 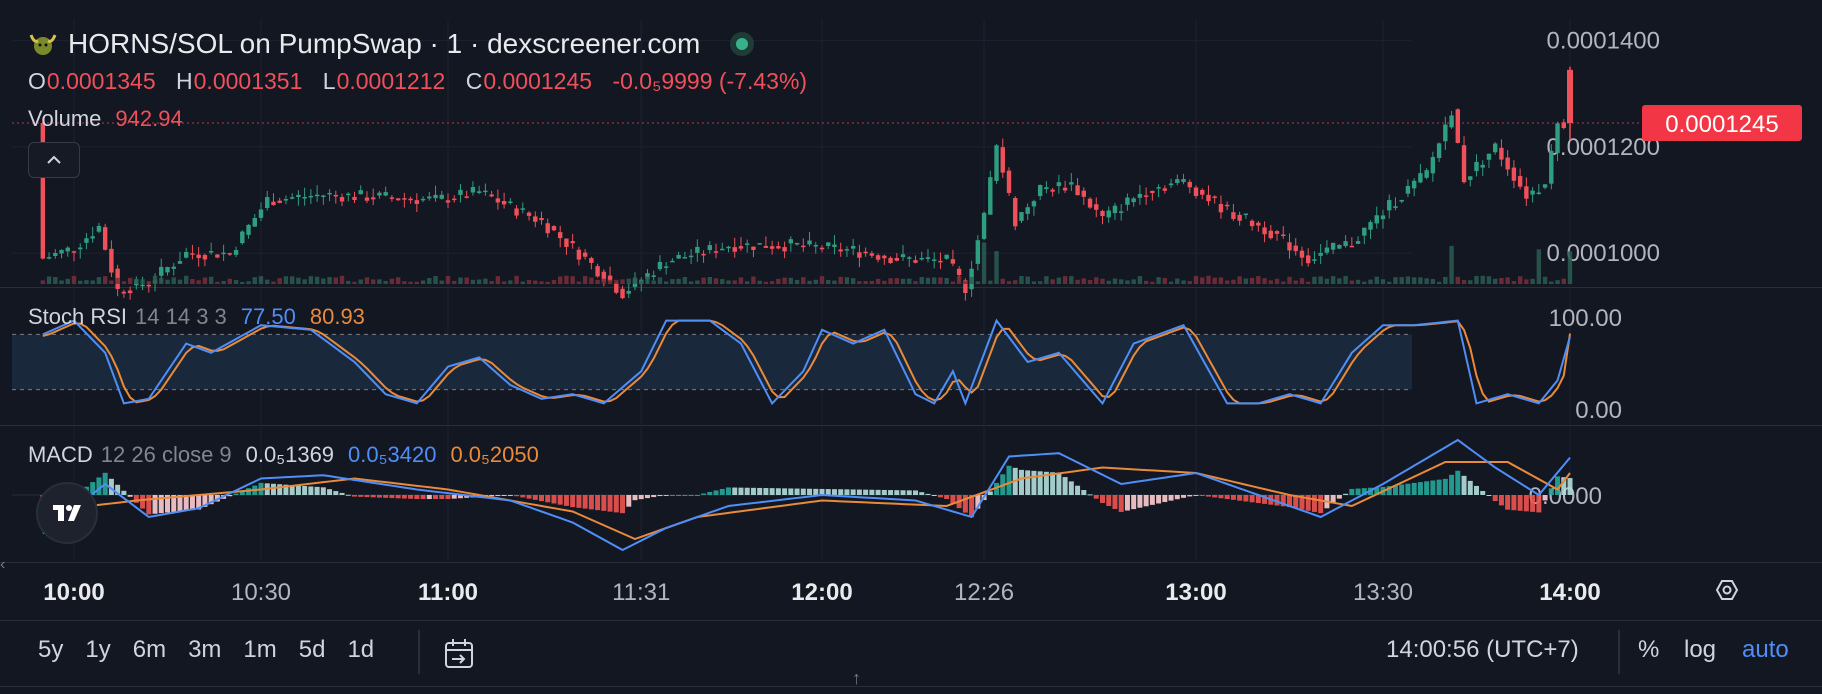 I want to click on high-value: 0.0001351, so click(x=248, y=81).